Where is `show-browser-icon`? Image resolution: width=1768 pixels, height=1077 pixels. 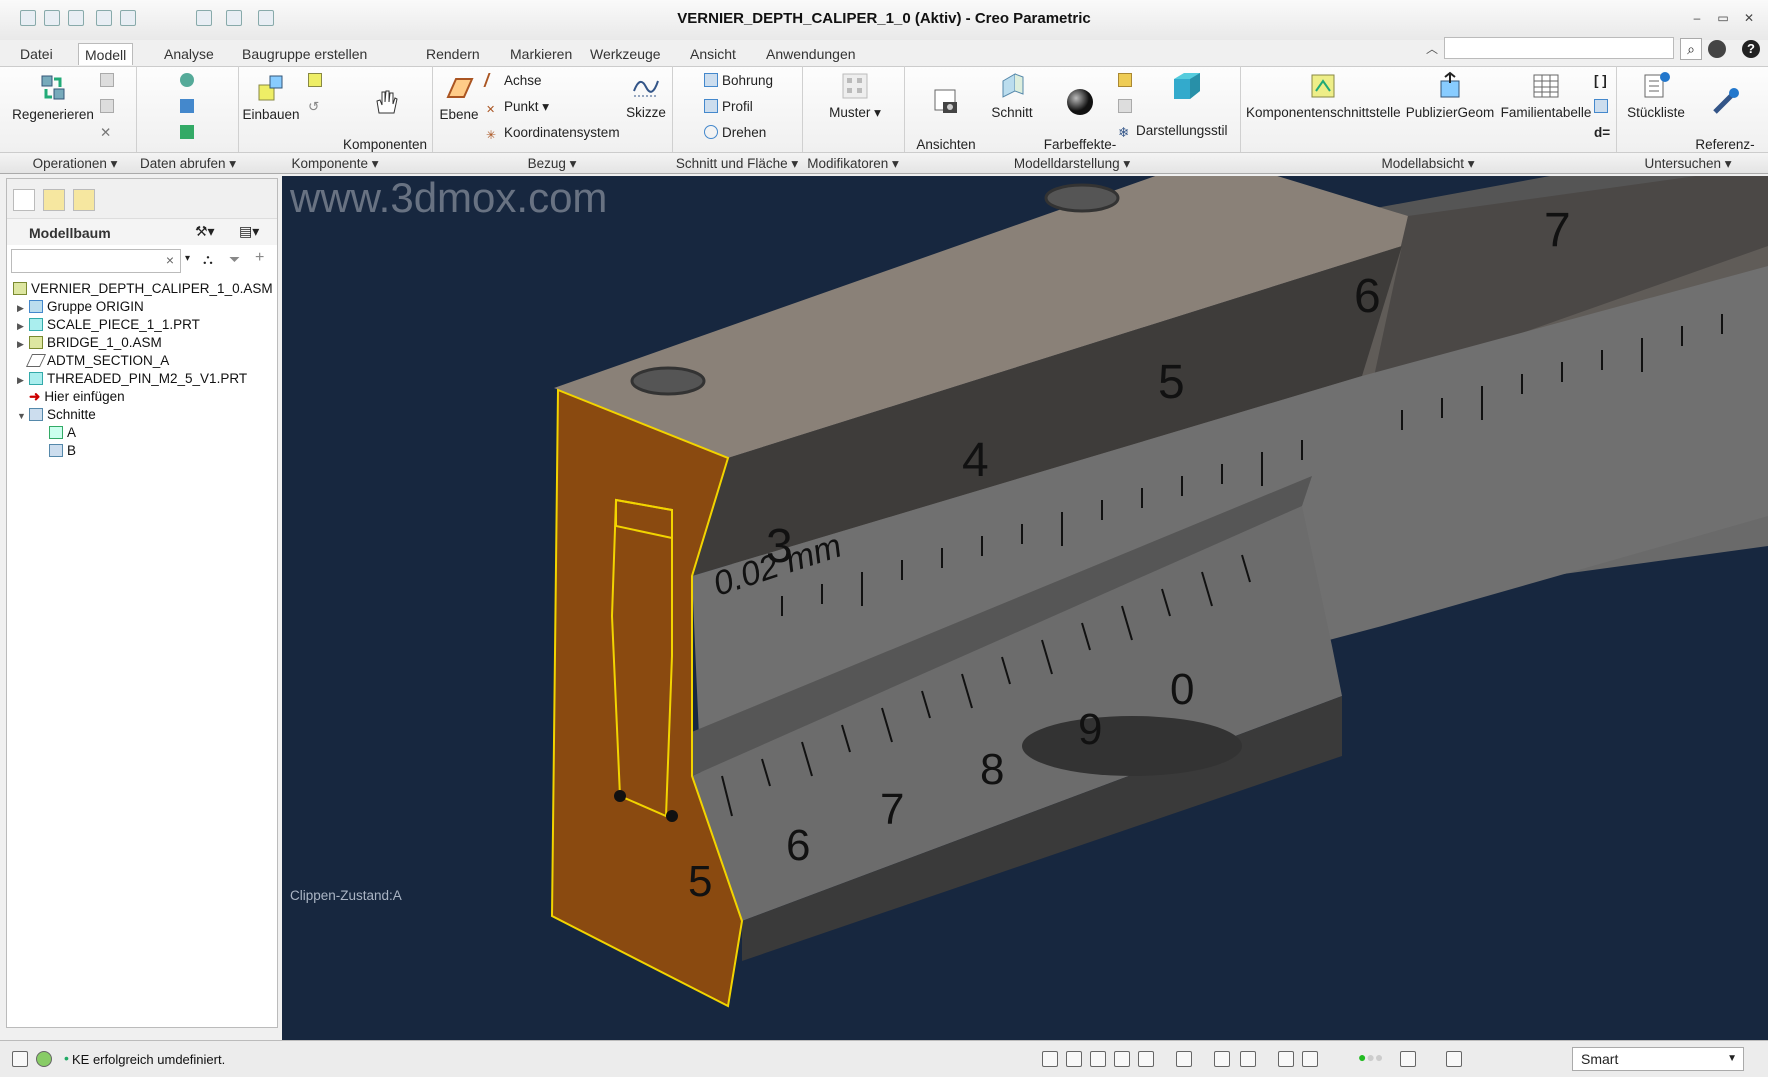
show-browser-icon is located at coordinates (44, 1059).